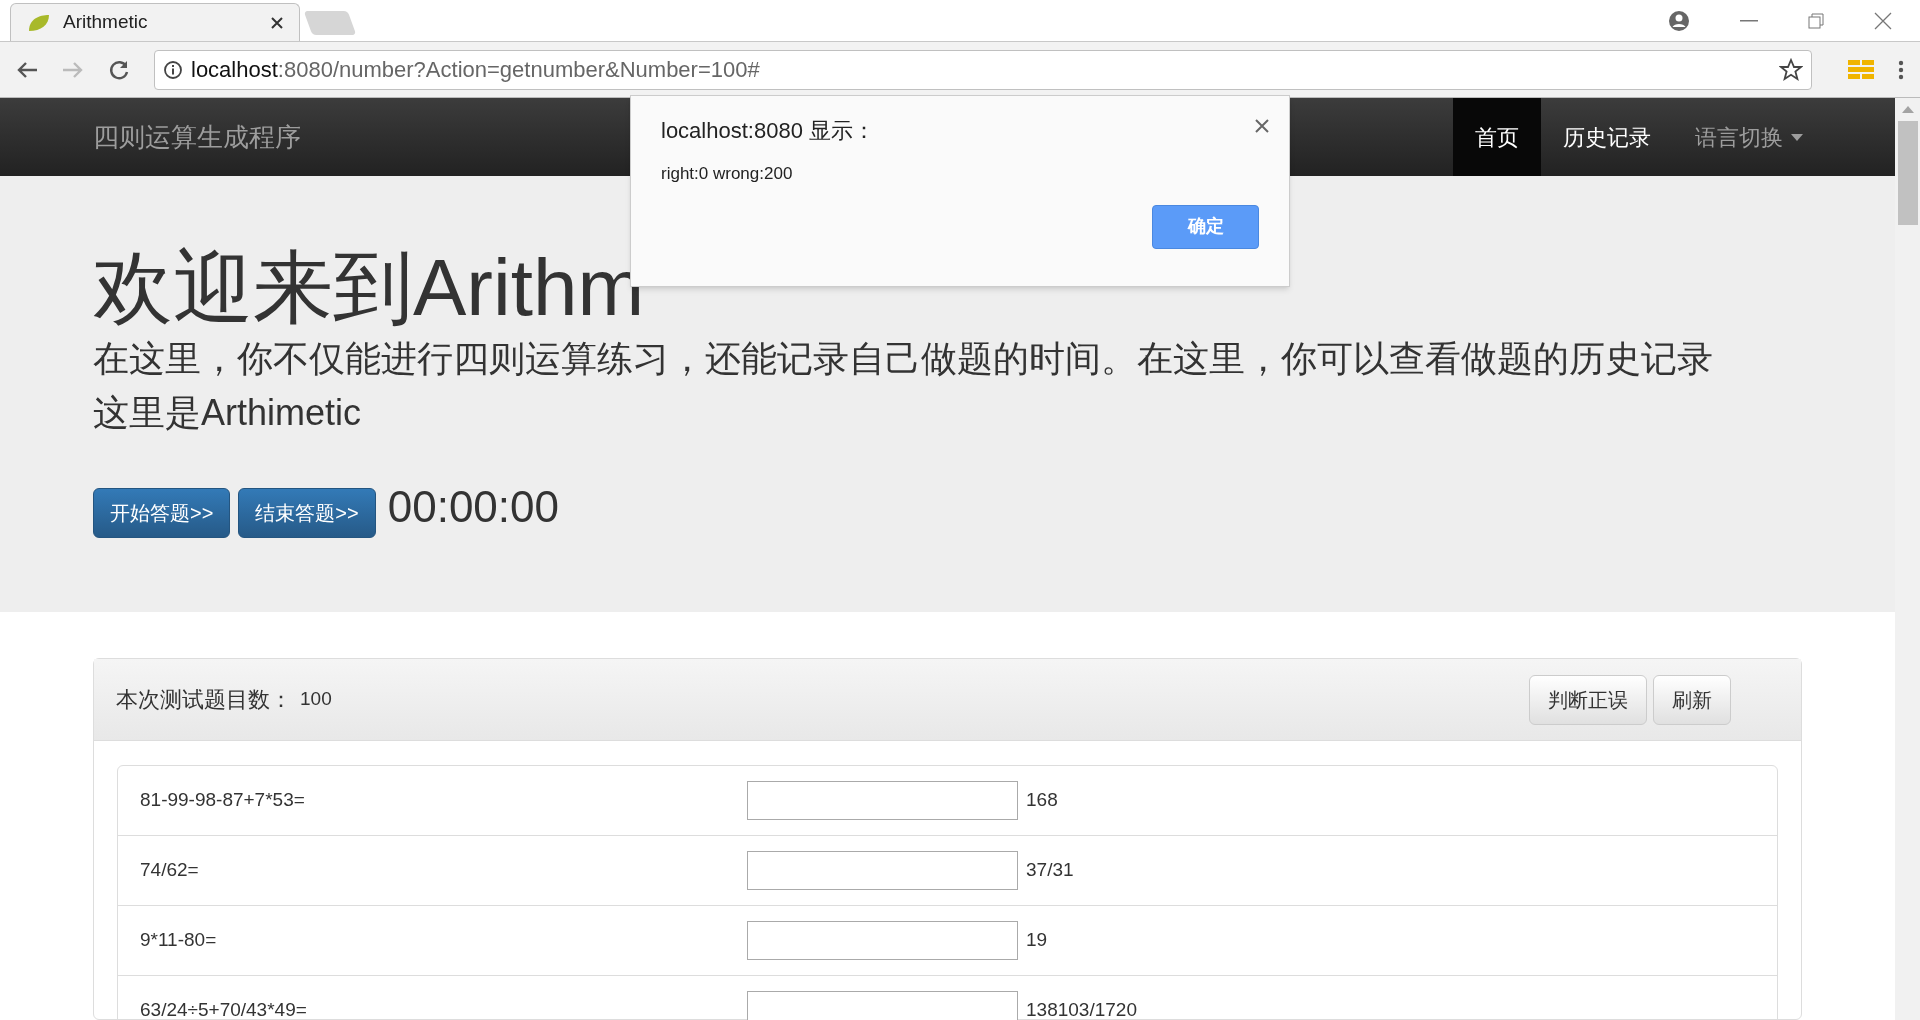 This screenshot has height=1020, width=1920. I want to click on minimize-icon, so click(1749, 20).